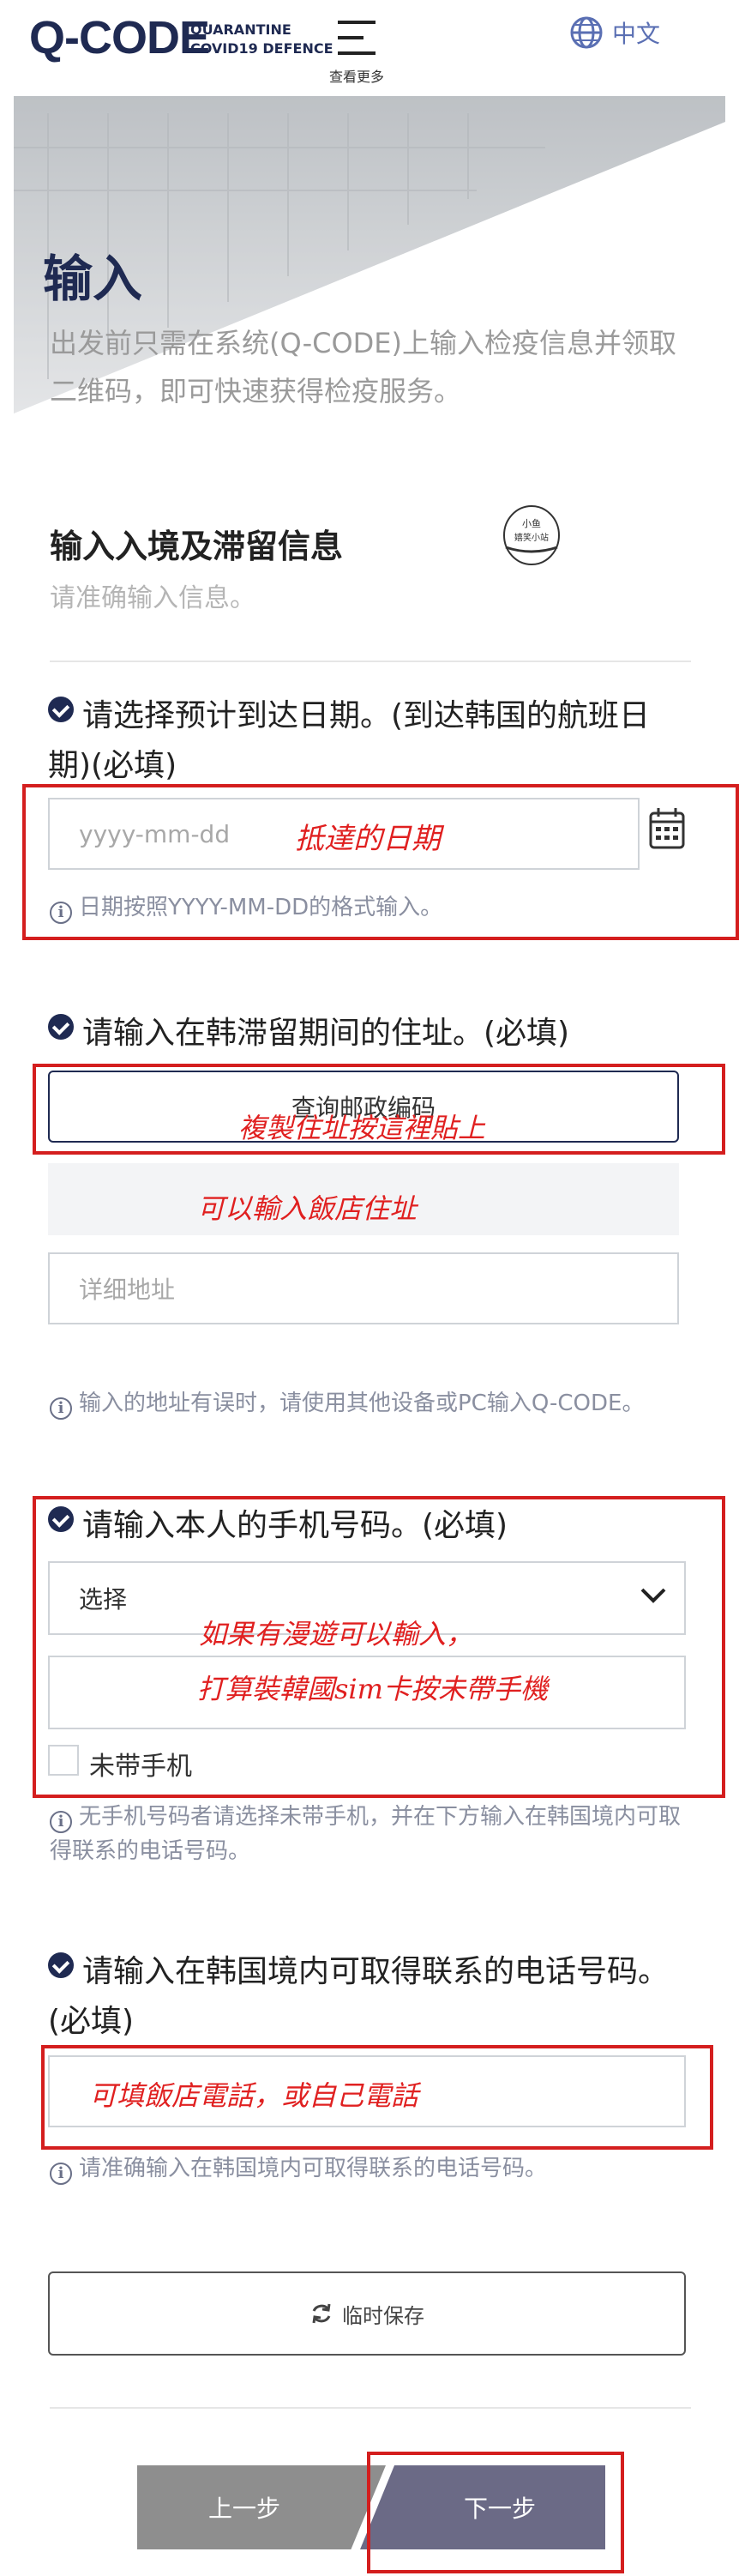  What do you see at coordinates (359, 1995) in the screenshot?
I see `contact-phone-label: 请输入在韩国境内可取得联系的电话号码。(必填)` at bounding box center [359, 1995].